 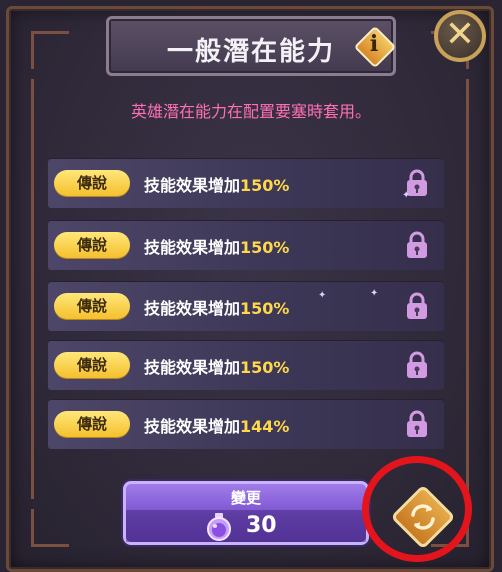 What do you see at coordinates (217, 426) in the screenshot?
I see `effect-text: 技能效果增加144%` at bounding box center [217, 426].